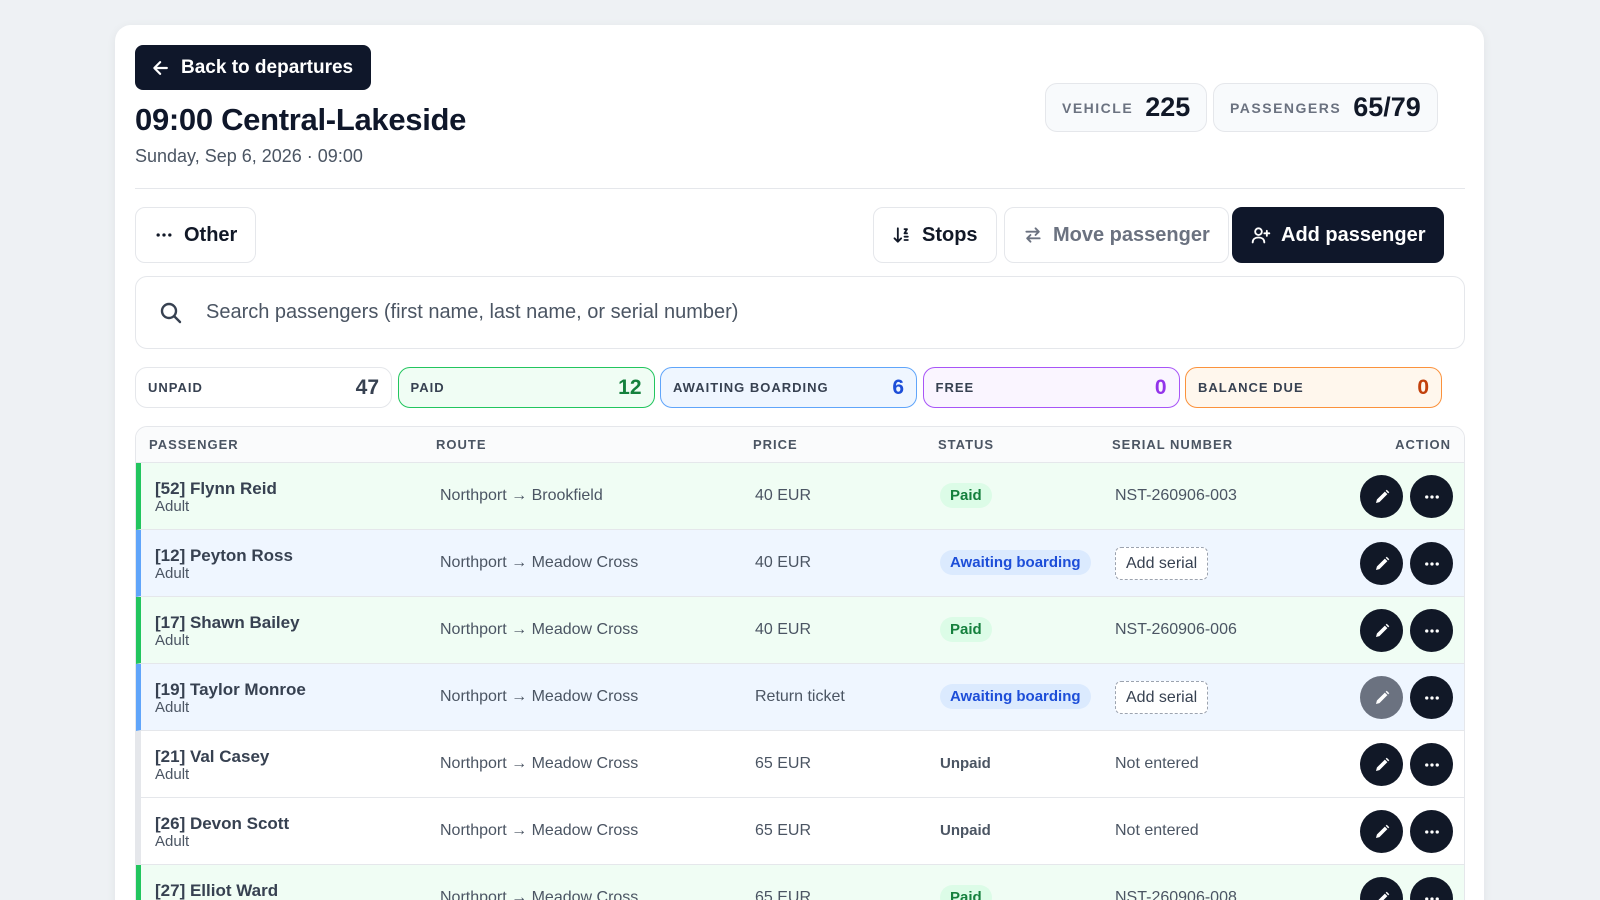 This screenshot has width=1600, height=900. I want to click on vehicle-value: 225, so click(1168, 107).